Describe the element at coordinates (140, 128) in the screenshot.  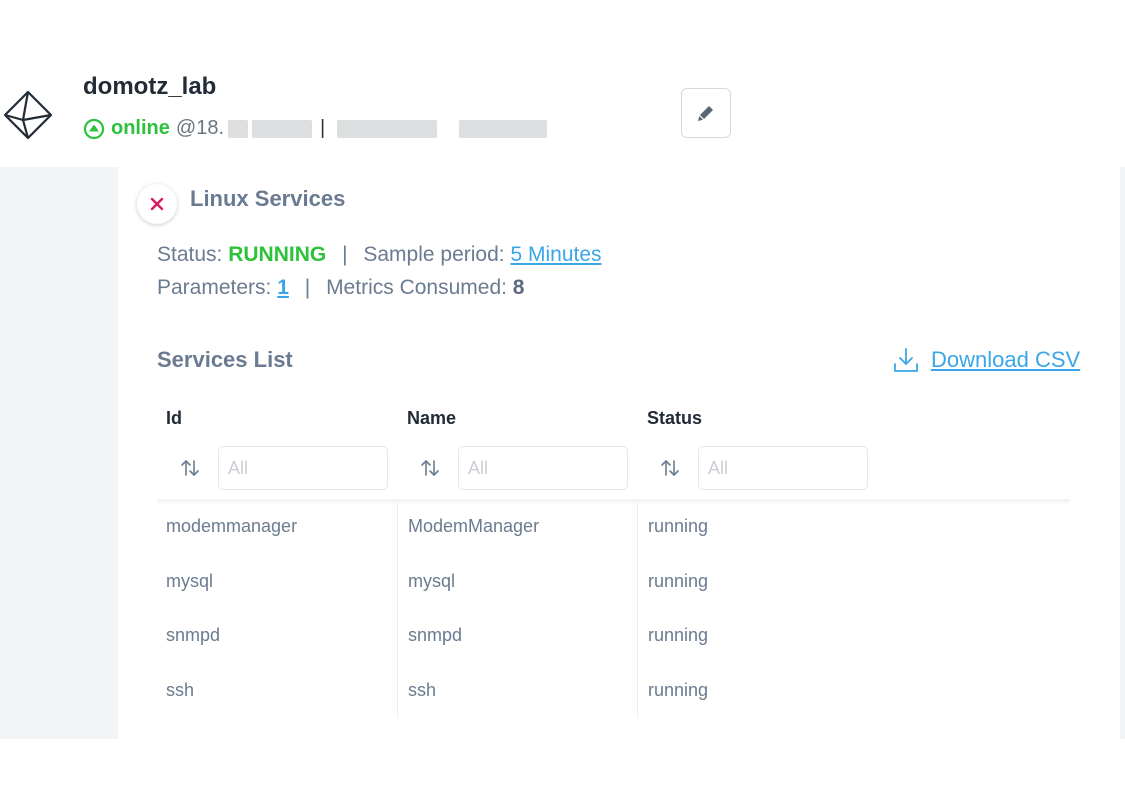
I see `online-status-text: online` at that location.